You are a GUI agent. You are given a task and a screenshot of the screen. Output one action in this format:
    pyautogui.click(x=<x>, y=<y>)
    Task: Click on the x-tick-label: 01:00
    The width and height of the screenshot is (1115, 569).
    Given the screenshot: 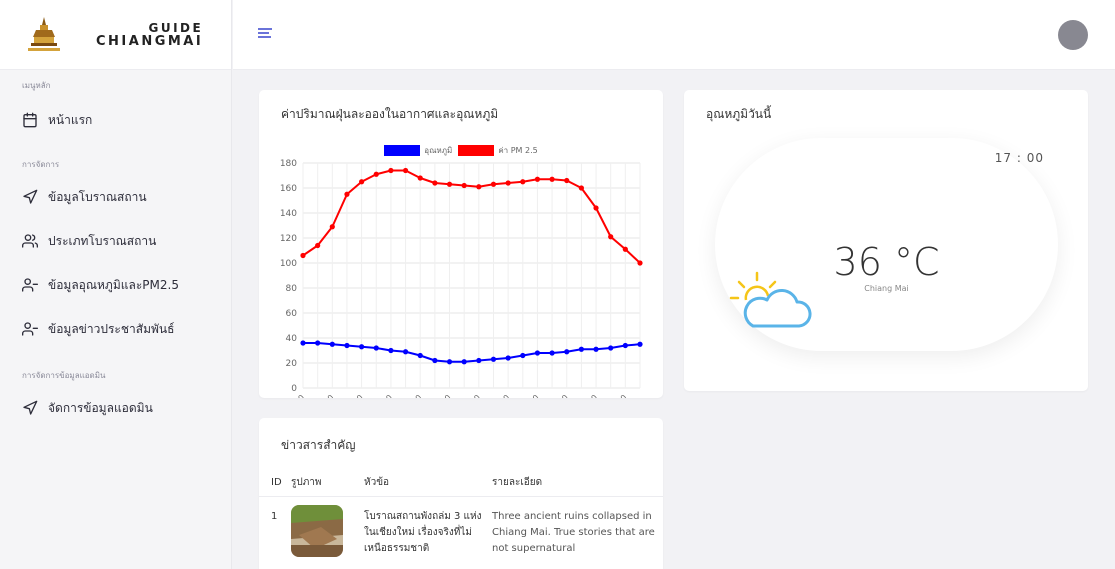 What is the action you would take?
    pyautogui.click(x=529, y=395)
    